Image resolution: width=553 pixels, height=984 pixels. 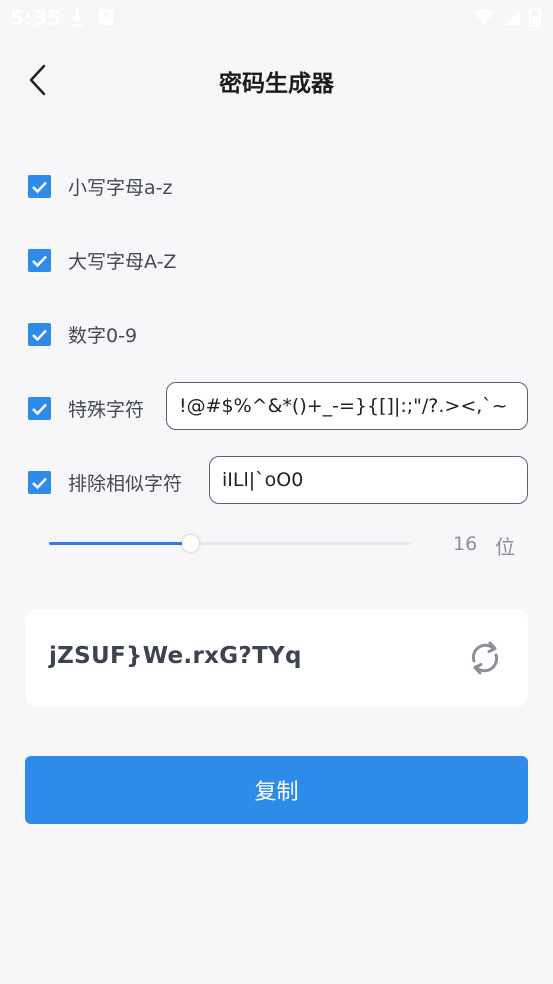 I want to click on exclude-similar-checkbox, so click(x=39, y=482).